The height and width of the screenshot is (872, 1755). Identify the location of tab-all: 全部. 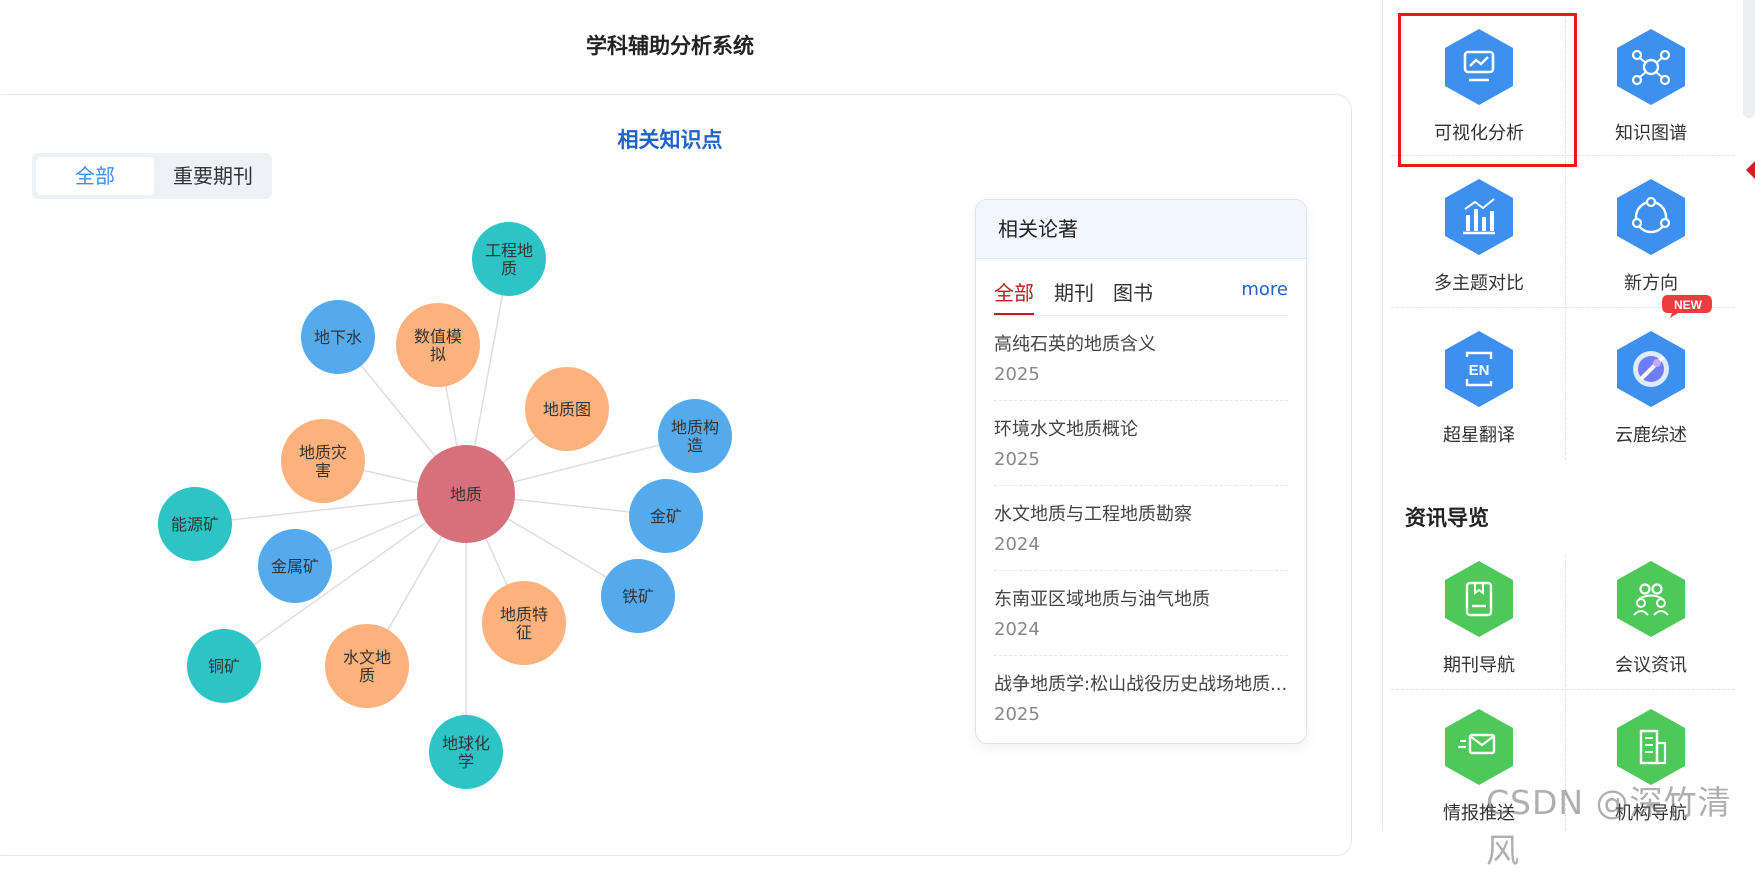
(95, 176).